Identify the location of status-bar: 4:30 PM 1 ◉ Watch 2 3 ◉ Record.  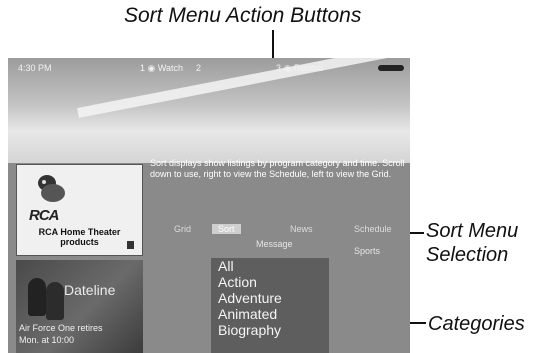
(209, 68).